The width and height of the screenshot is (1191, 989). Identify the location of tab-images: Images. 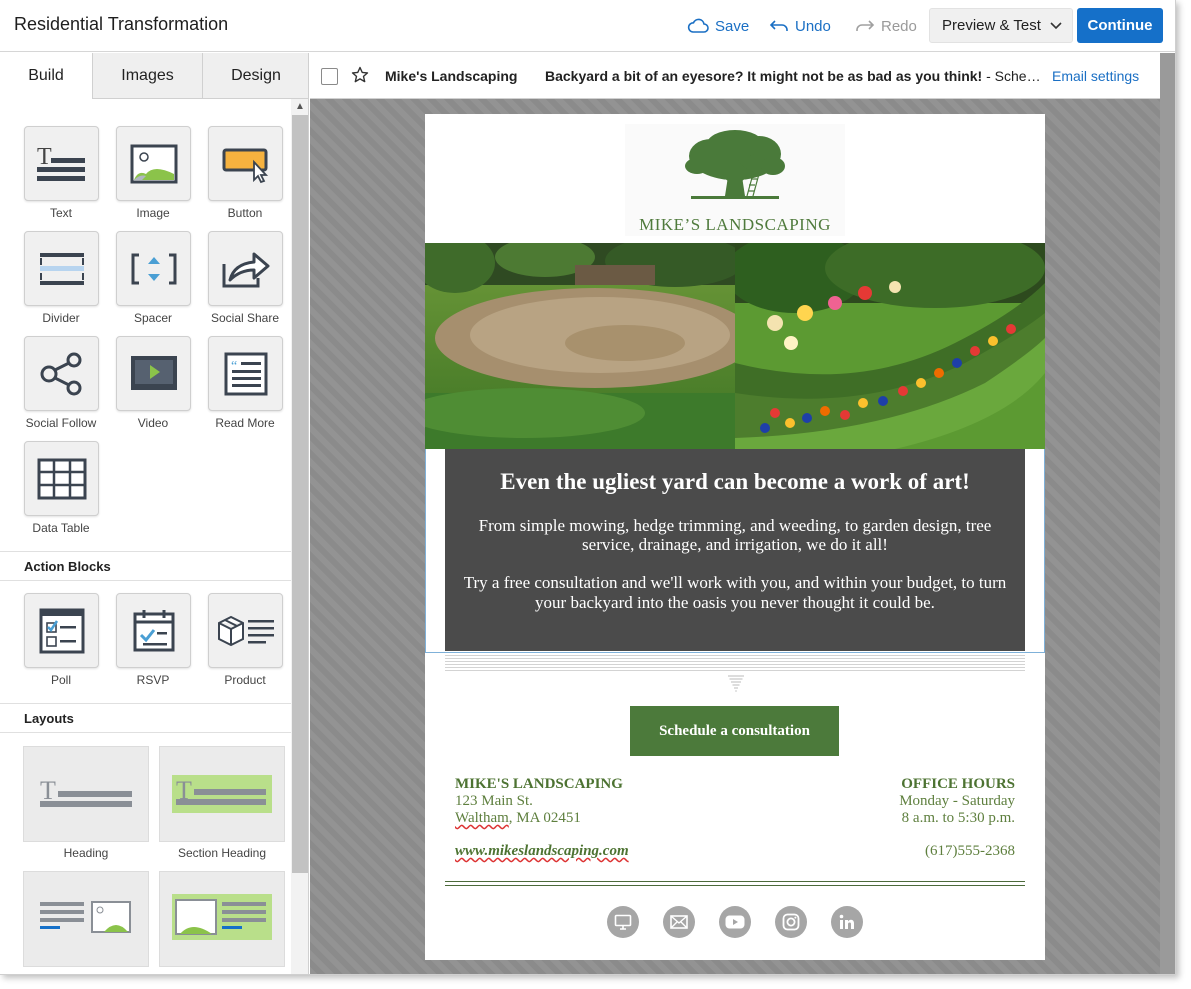
(147, 76).